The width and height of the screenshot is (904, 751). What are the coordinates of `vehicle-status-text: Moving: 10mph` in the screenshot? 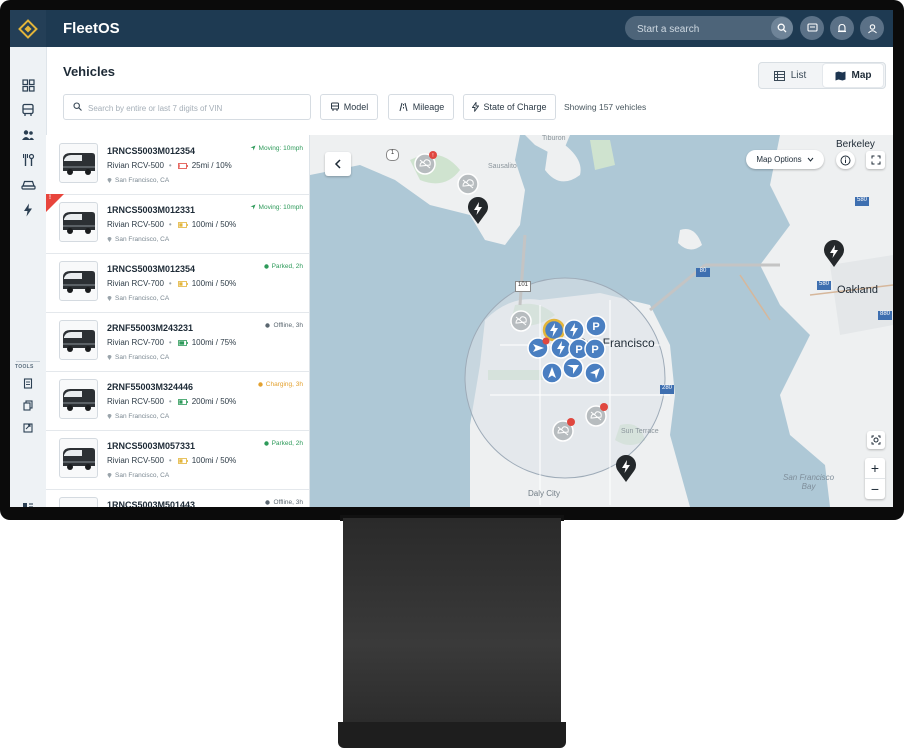 It's located at (280, 207).